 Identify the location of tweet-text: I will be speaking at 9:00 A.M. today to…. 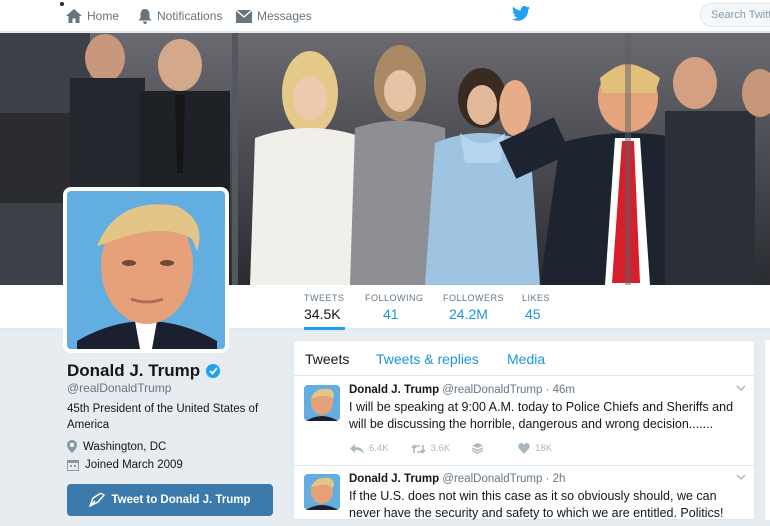
(541, 415).